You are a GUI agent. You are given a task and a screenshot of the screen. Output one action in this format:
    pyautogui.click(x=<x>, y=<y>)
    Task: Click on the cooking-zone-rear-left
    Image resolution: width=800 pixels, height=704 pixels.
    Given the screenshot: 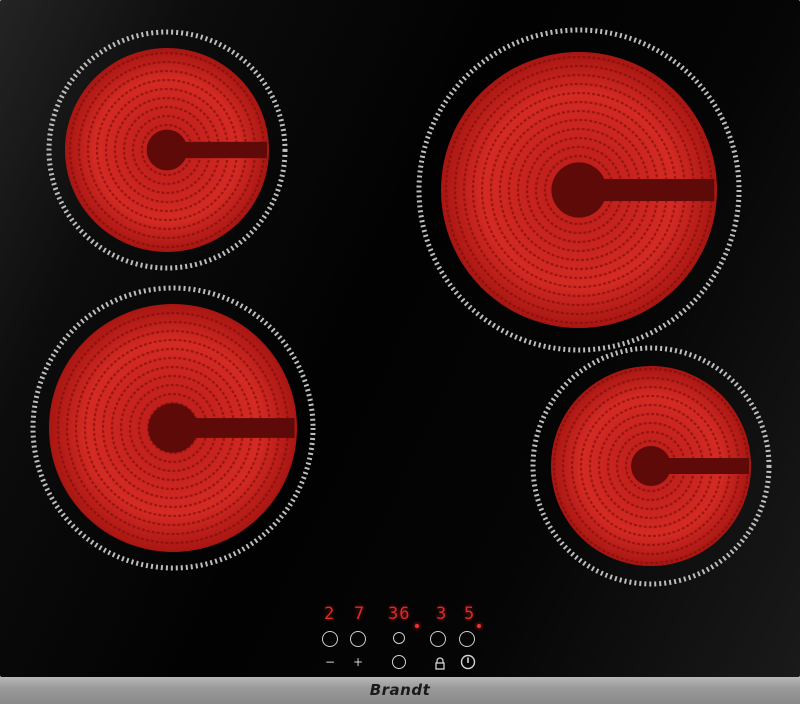 What is the action you would take?
    pyautogui.click(x=167, y=150)
    